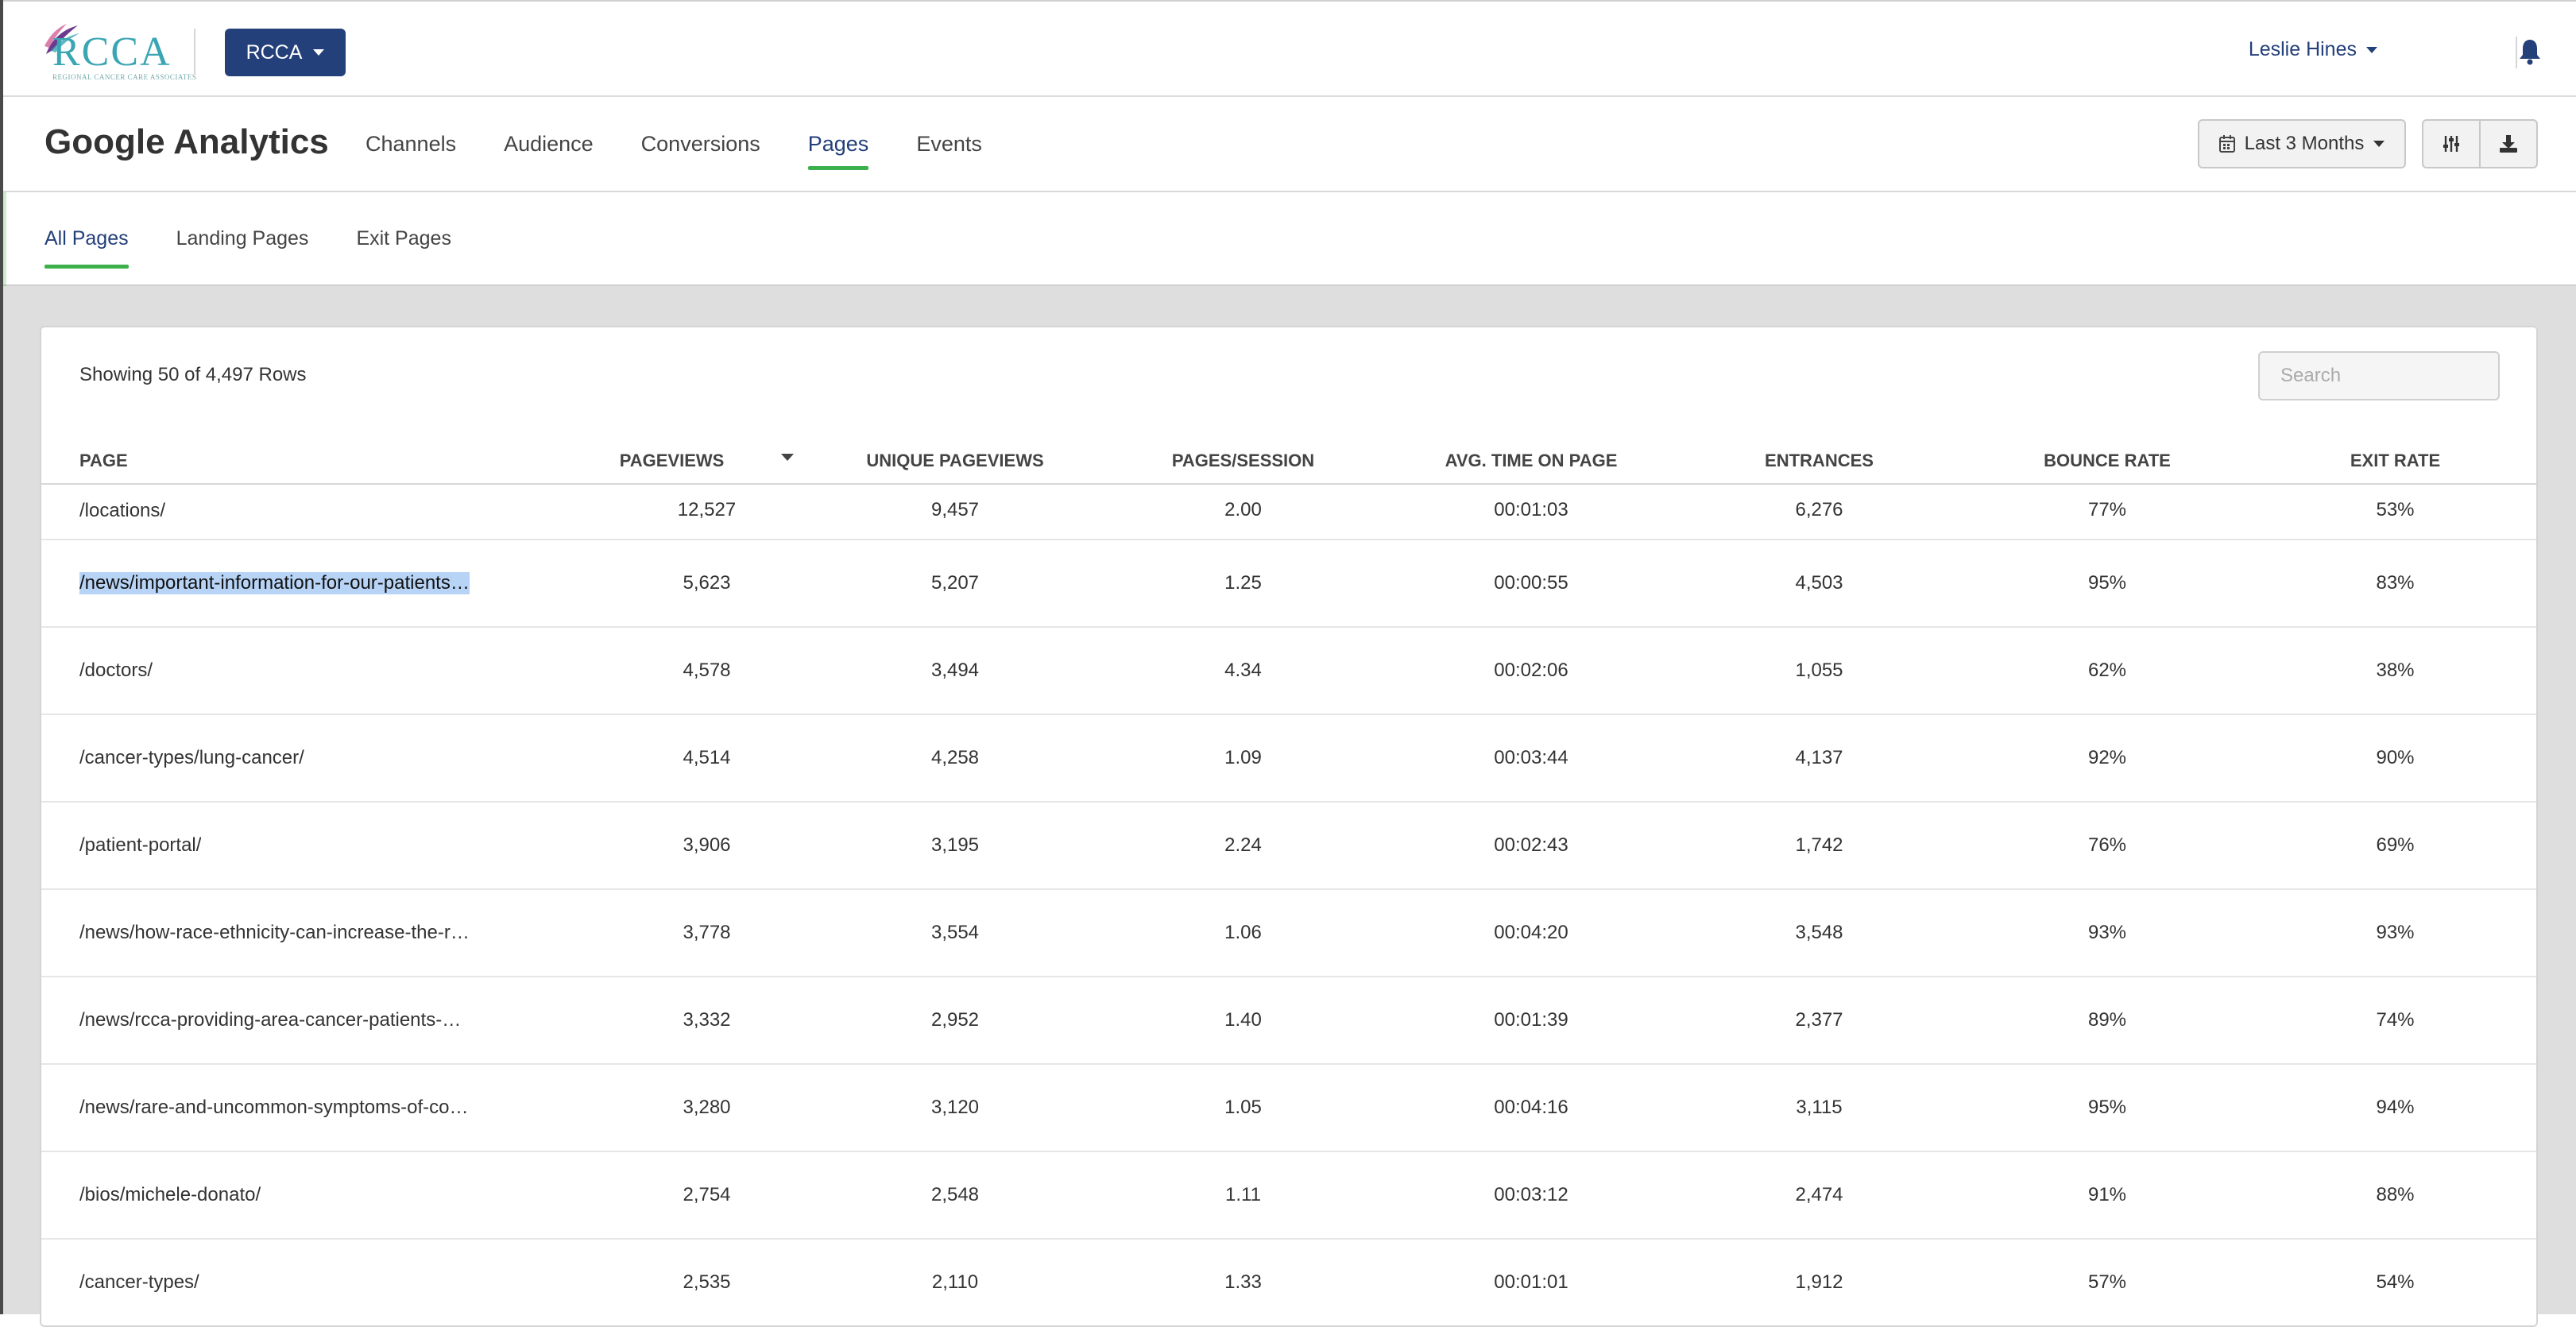  Describe the element at coordinates (949, 144) in the screenshot. I see `tab-events: Events` at that location.